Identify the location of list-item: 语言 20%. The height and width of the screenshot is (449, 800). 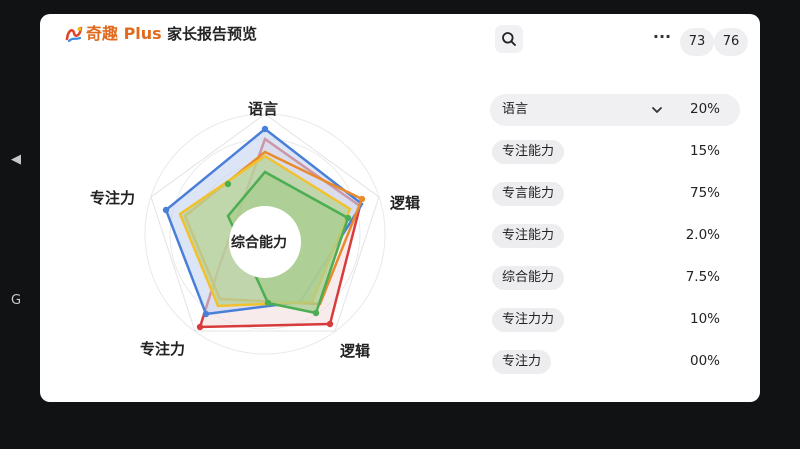
(615, 110).